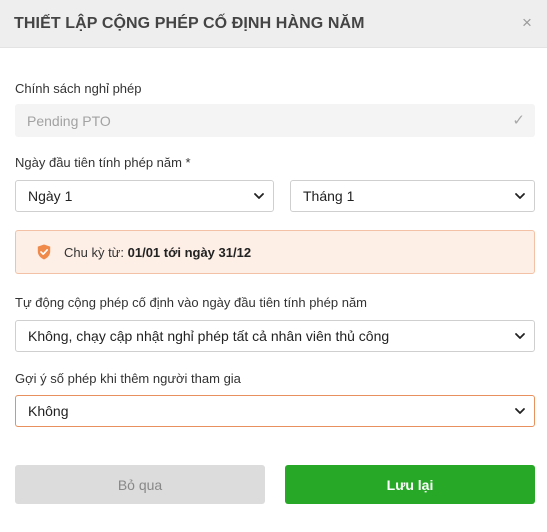 The height and width of the screenshot is (532, 547). I want to click on cycle-info-text: Chu kỳ từ: 01/01 tới ngày 31/12, so click(157, 252).